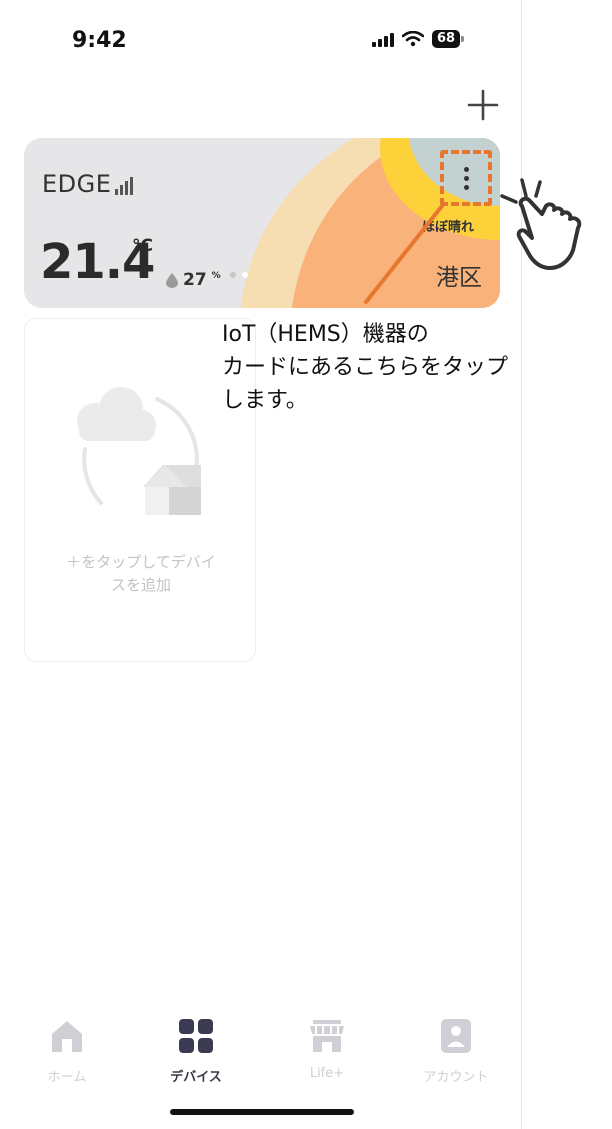 The image size is (612, 1129). I want to click on callout-line: します。, so click(265, 400).